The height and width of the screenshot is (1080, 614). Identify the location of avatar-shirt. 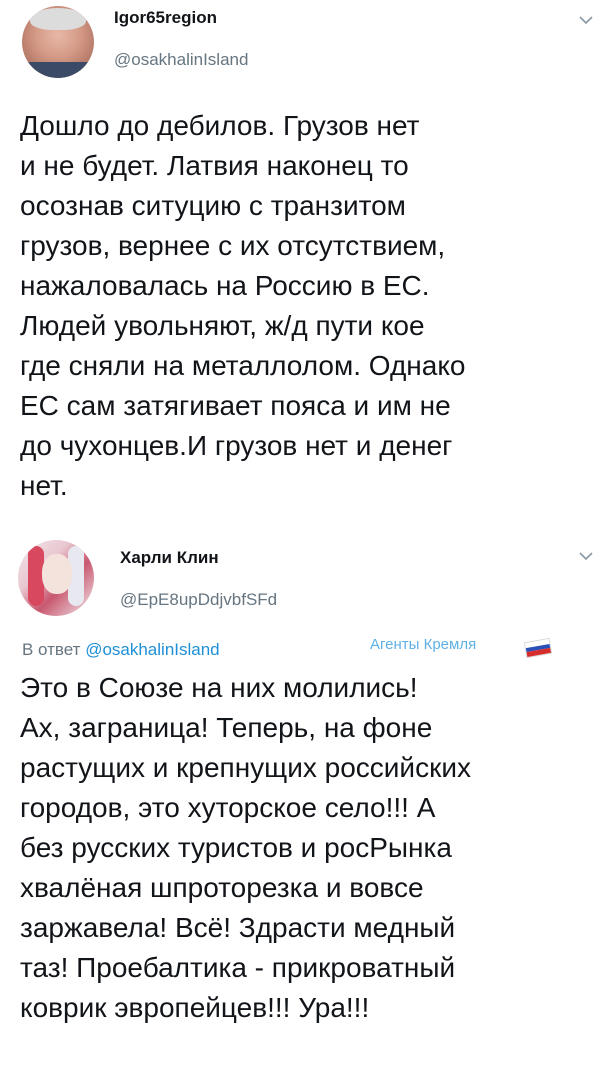
(58, 70).